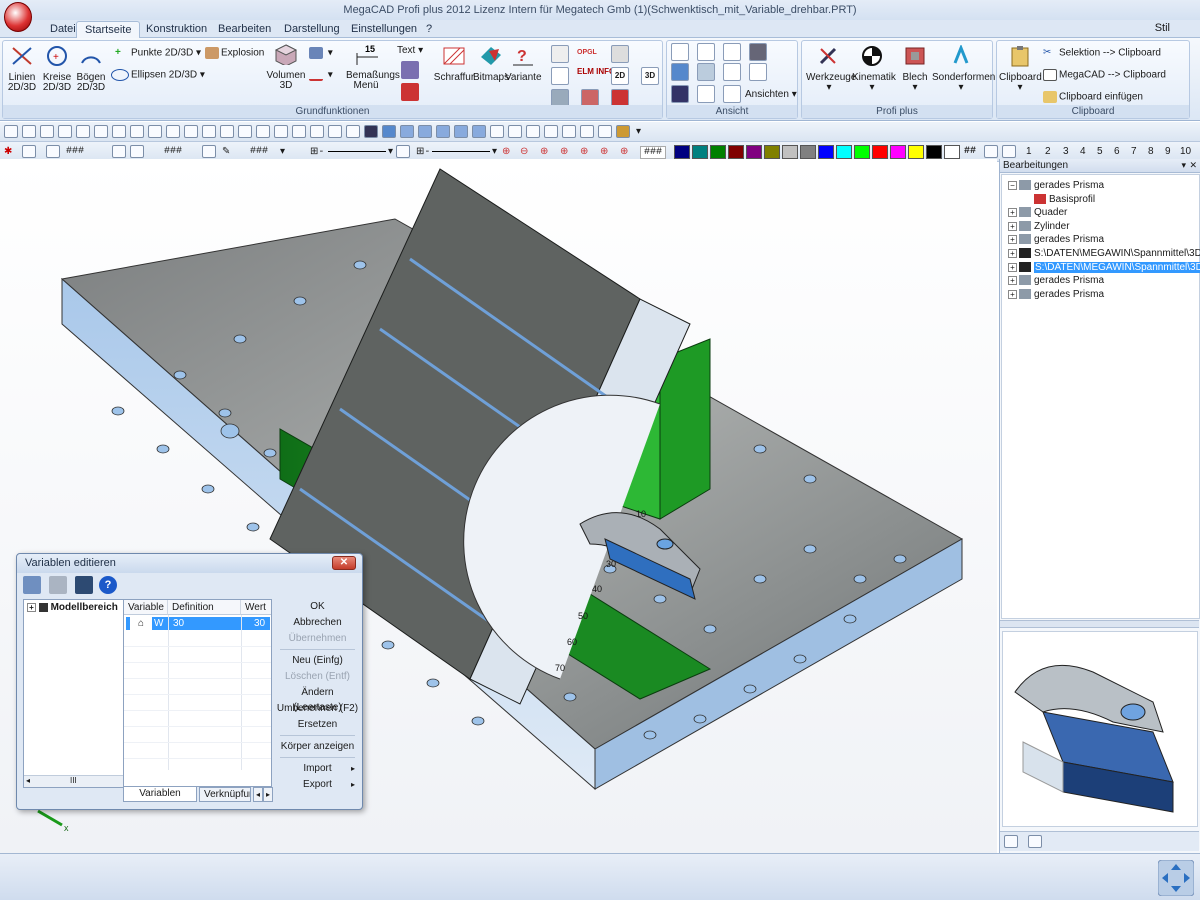  What do you see at coordinates (137, 151) in the screenshot?
I see `group-box-icon` at bounding box center [137, 151].